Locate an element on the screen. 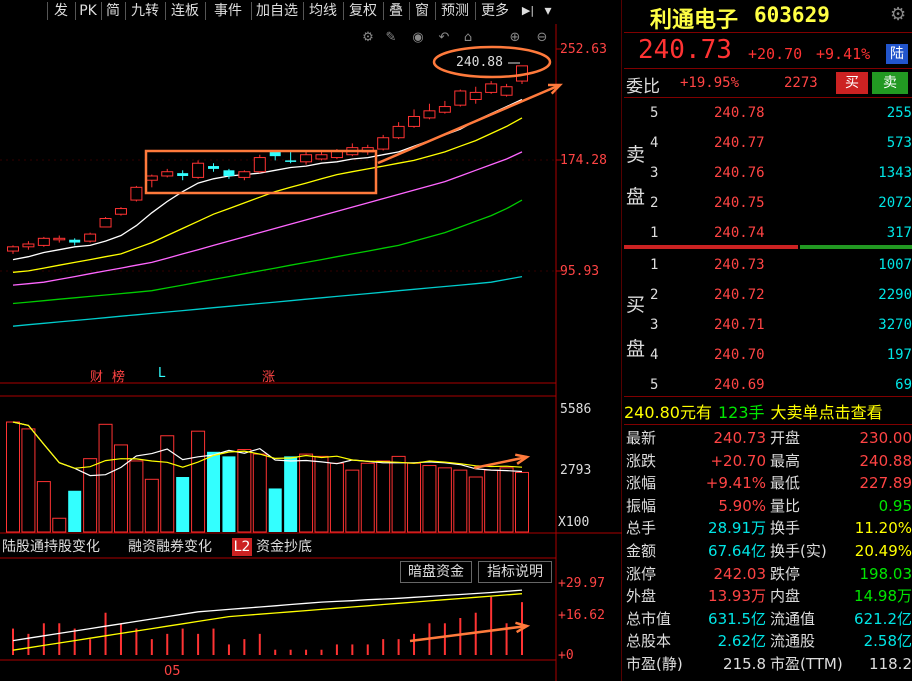 This screenshot has width=912, height=681. stat-row: 涨幅 +9.41% 最低 227.89 is located at coordinates (768, 483).